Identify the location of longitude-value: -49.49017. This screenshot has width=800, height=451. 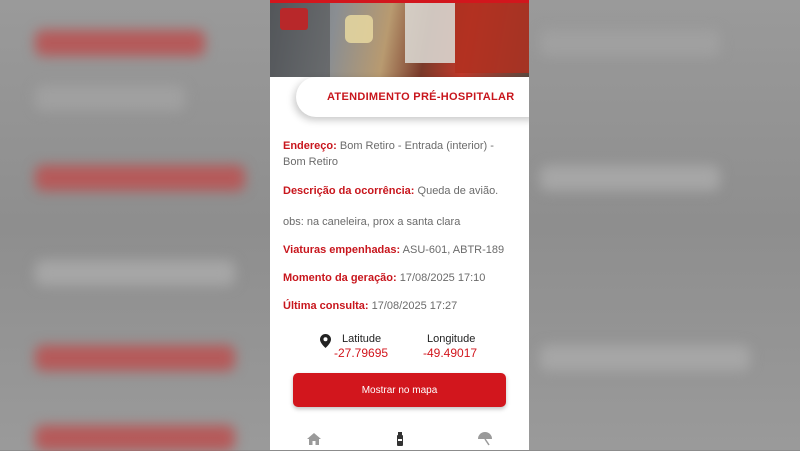
(450, 353).